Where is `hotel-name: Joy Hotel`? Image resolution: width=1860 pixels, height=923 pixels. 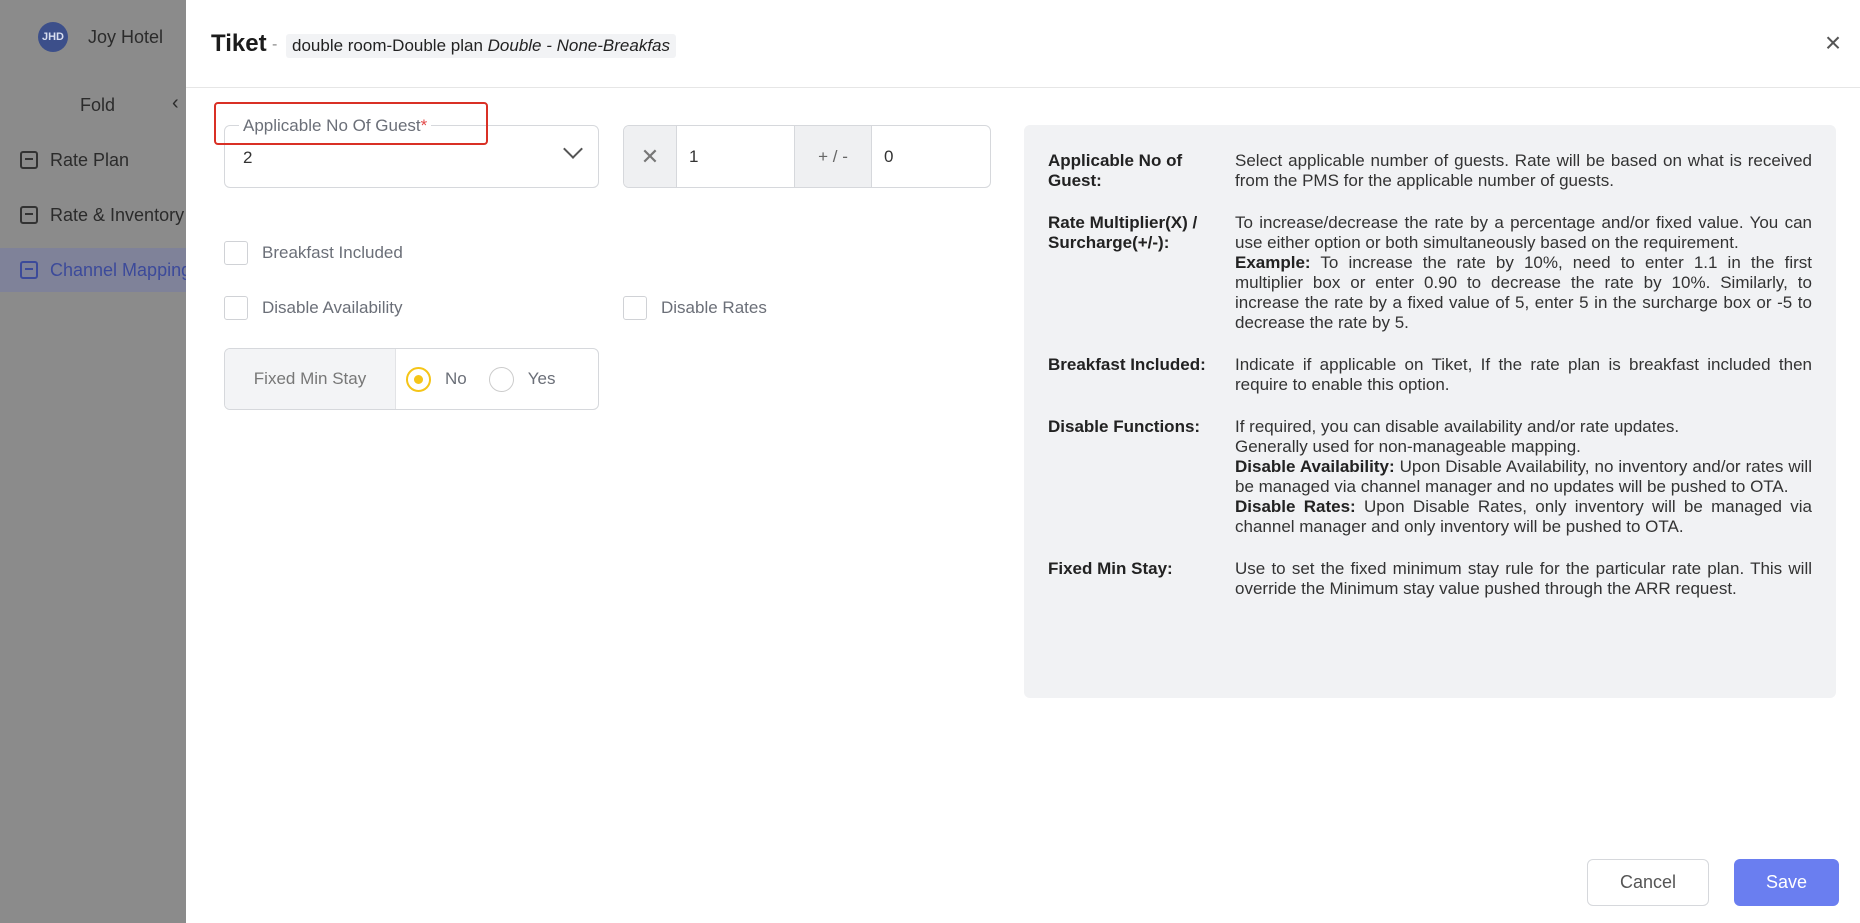 hotel-name: Joy Hotel is located at coordinates (126, 36).